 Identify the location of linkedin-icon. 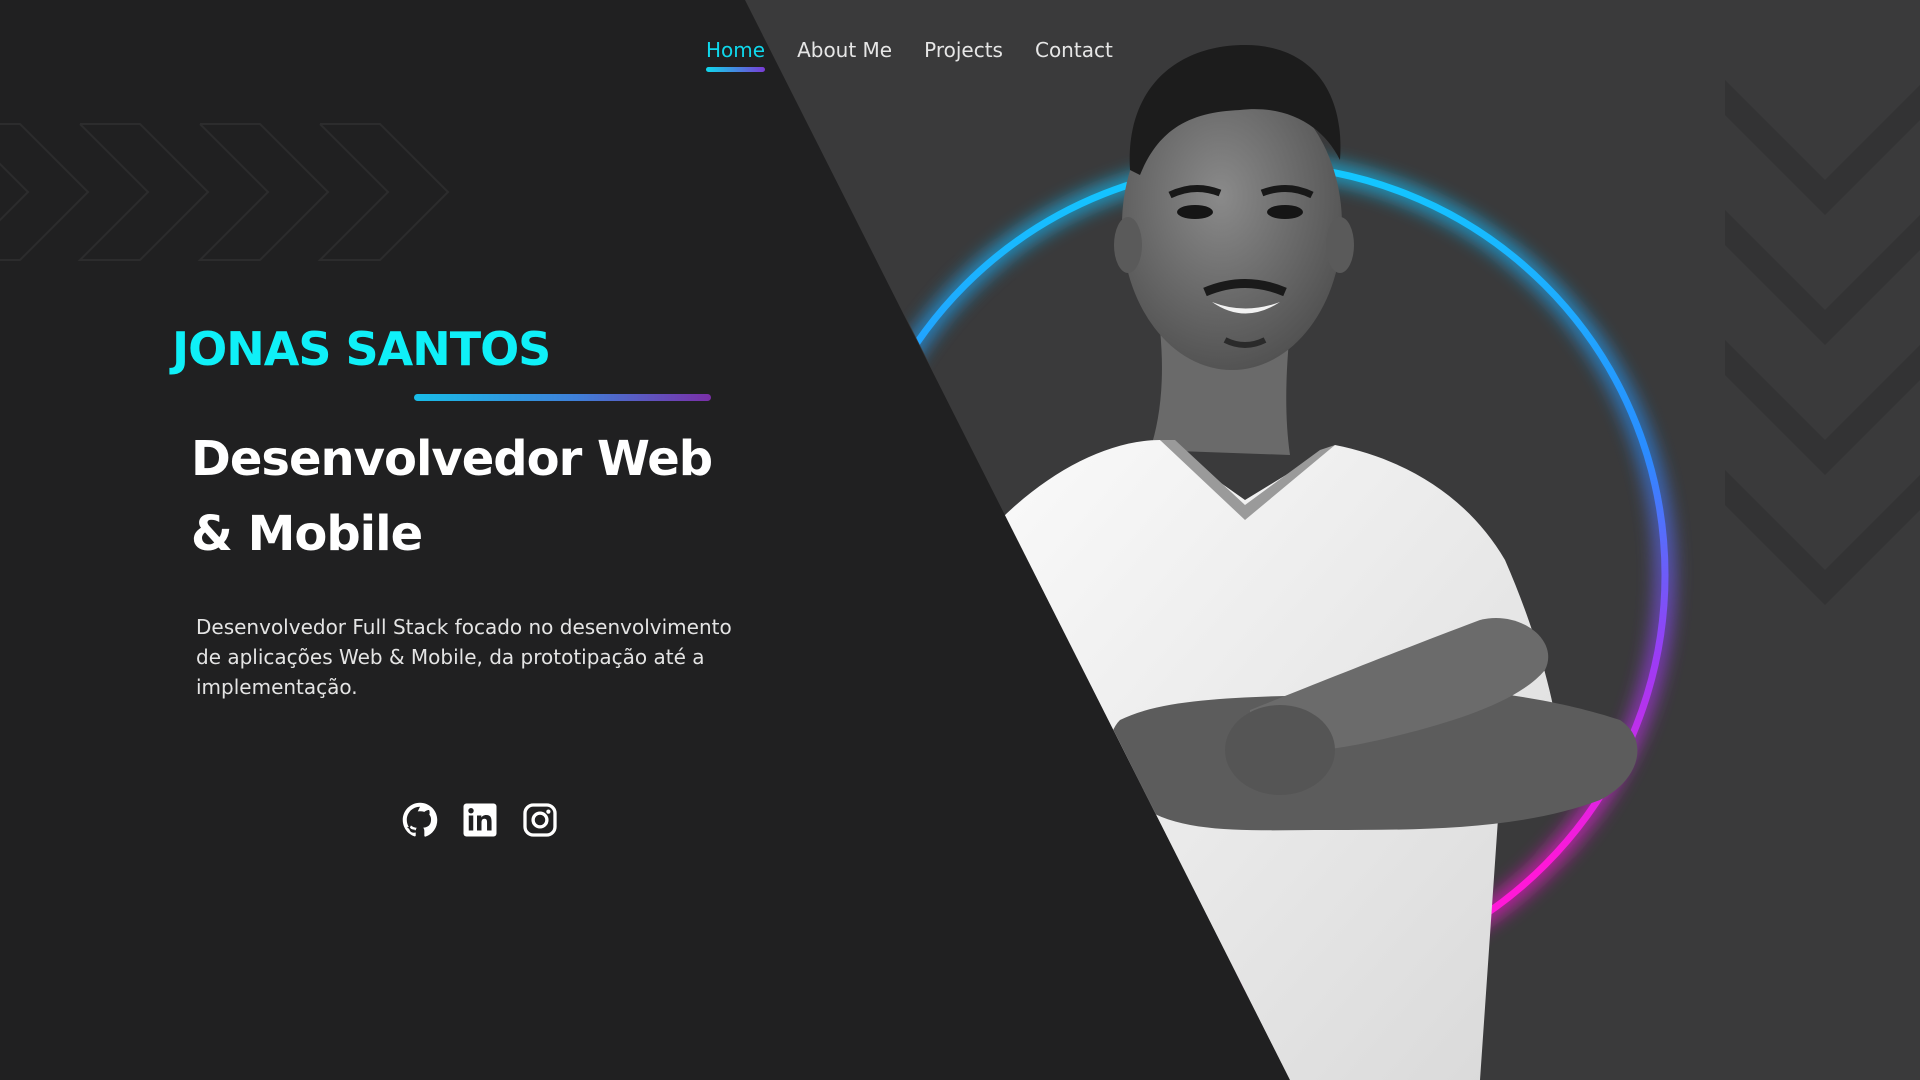
(480, 820).